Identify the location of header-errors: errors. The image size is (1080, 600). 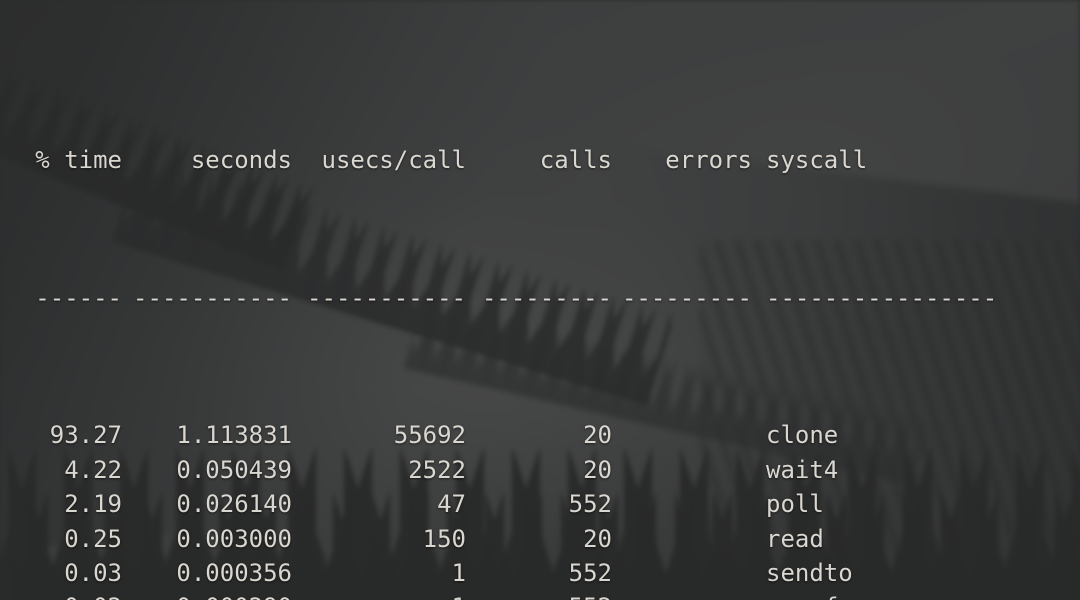
(708, 160).